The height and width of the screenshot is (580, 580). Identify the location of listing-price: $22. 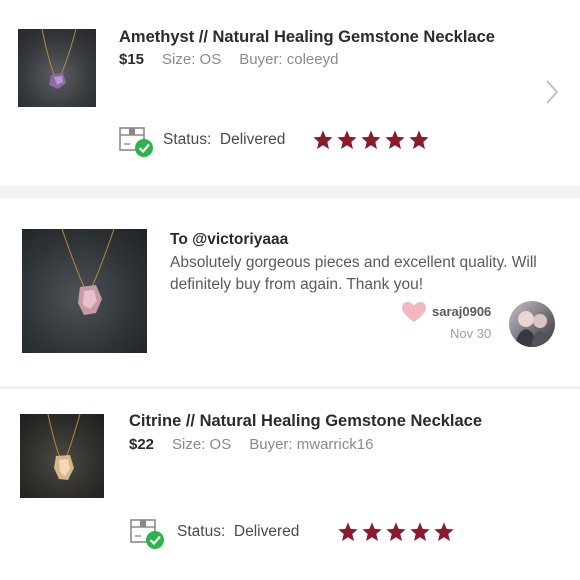
(142, 444).